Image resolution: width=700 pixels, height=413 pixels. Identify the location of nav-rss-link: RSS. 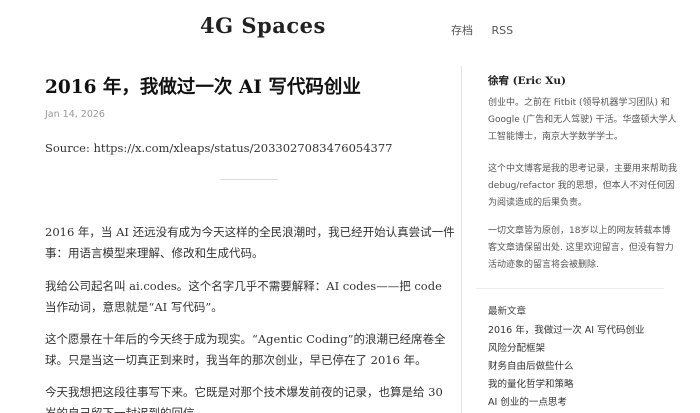
(503, 30).